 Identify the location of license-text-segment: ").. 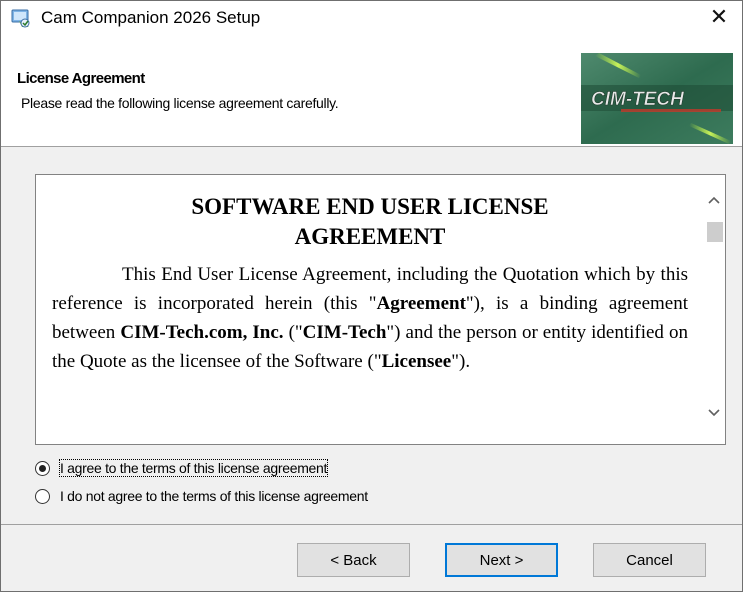
(461, 361).